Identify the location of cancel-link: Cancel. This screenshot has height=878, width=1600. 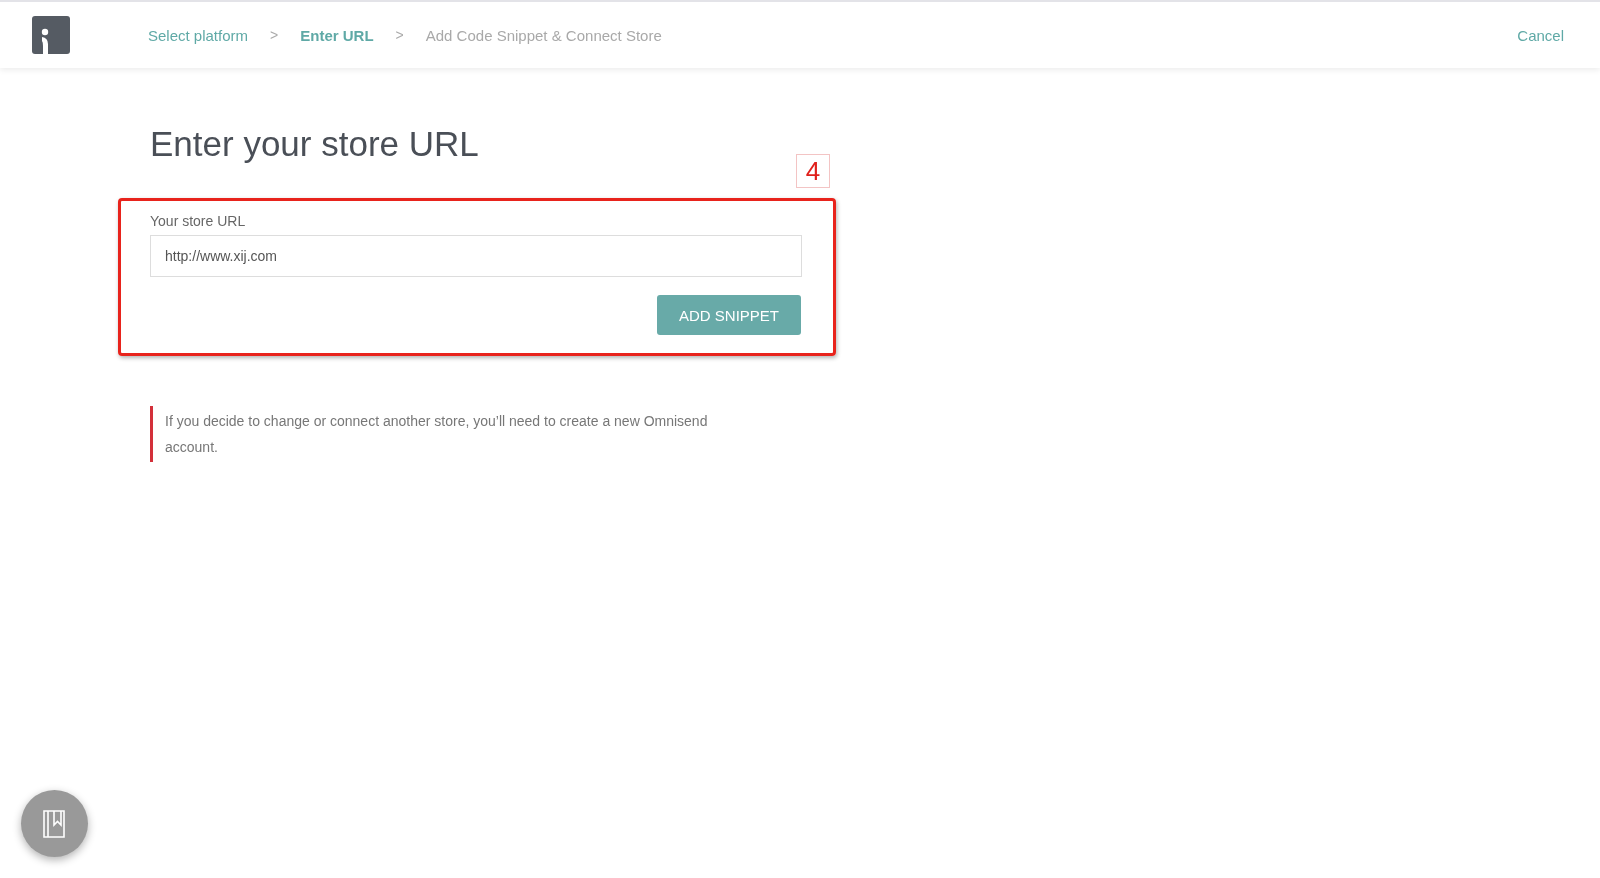
(1540, 35).